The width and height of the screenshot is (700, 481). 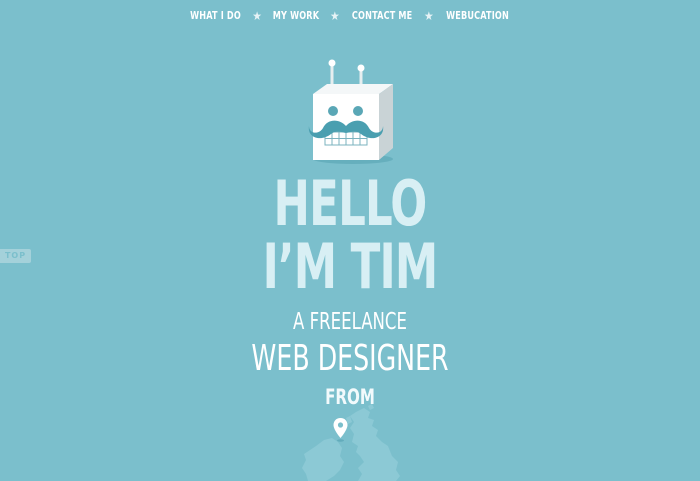 What do you see at coordinates (215, 16) in the screenshot?
I see `nav-what-i-do: WHAT I DO` at bounding box center [215, 16].